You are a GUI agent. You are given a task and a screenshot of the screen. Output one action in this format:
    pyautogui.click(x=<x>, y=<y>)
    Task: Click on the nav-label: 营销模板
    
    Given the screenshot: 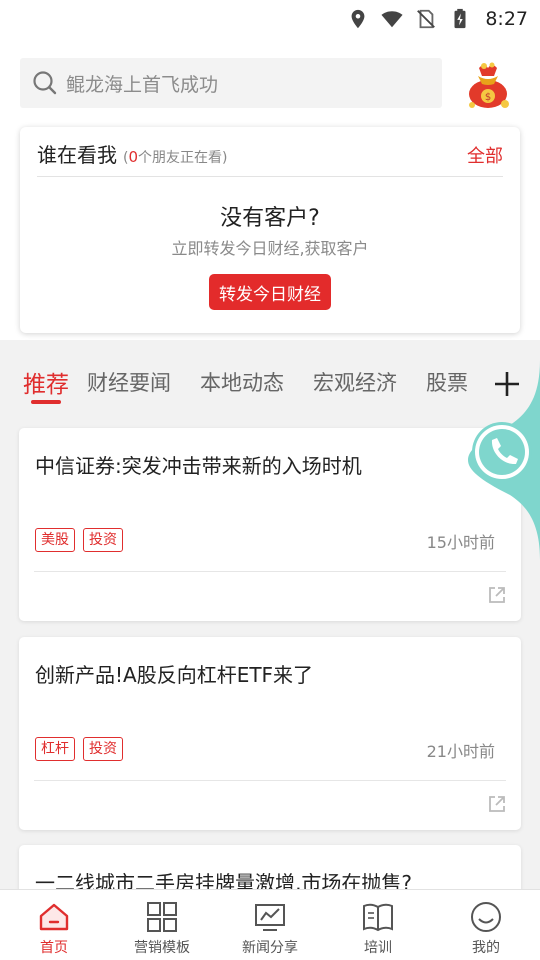 What is the action you would take?
    pyautogui.click(x=162, y=948)
    